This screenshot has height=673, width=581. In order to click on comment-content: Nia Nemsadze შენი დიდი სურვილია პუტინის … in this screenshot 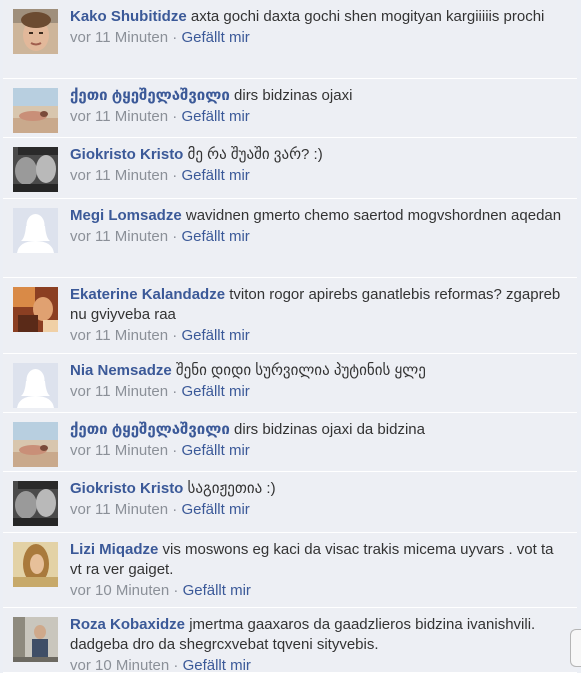, I will do `click(323, 378)`.